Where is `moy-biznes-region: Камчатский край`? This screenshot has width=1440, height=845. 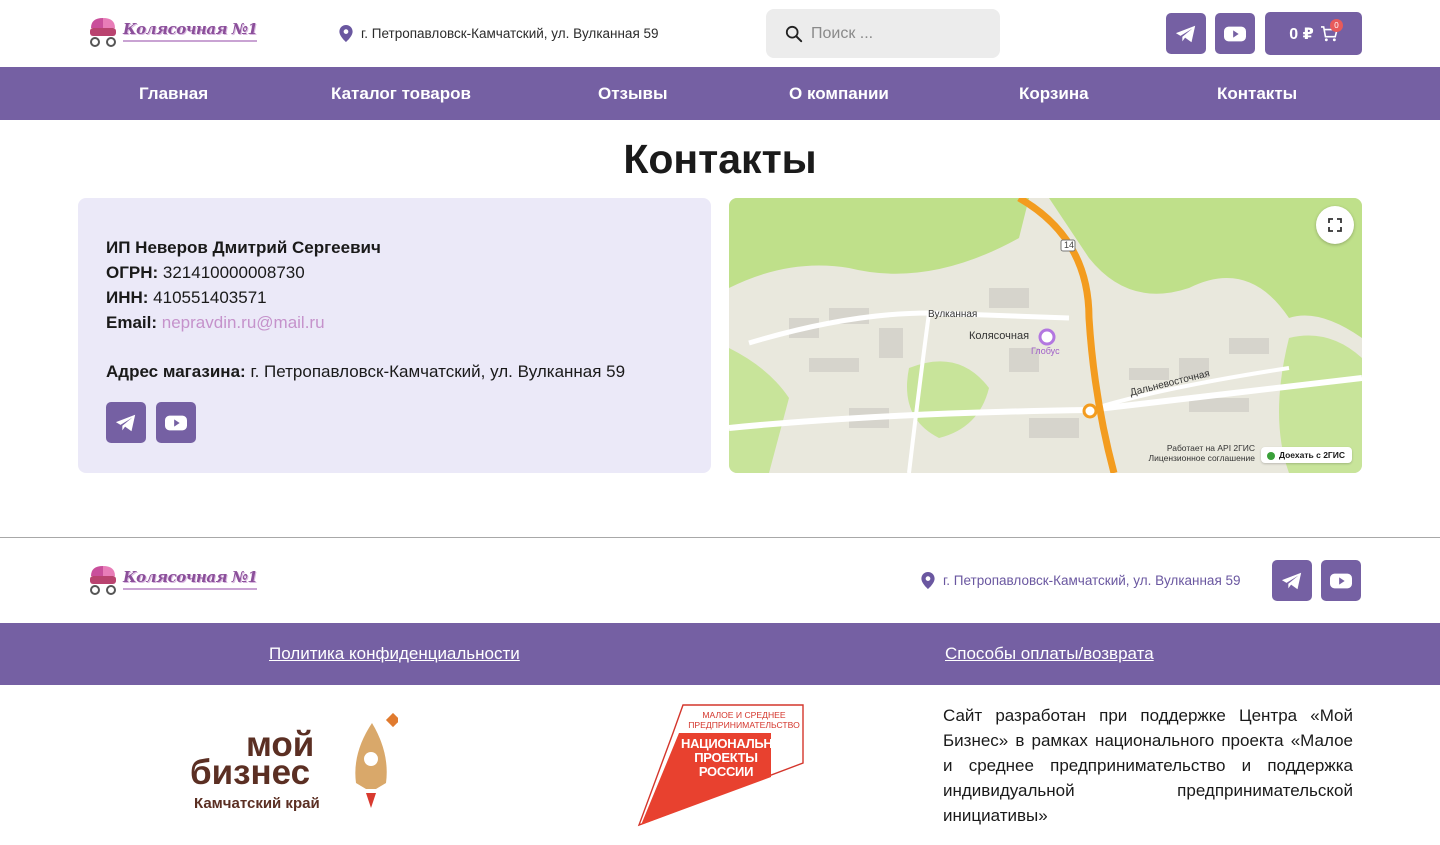
moy-biznes-region: Камчатский край is located at coordinates (257, 803).